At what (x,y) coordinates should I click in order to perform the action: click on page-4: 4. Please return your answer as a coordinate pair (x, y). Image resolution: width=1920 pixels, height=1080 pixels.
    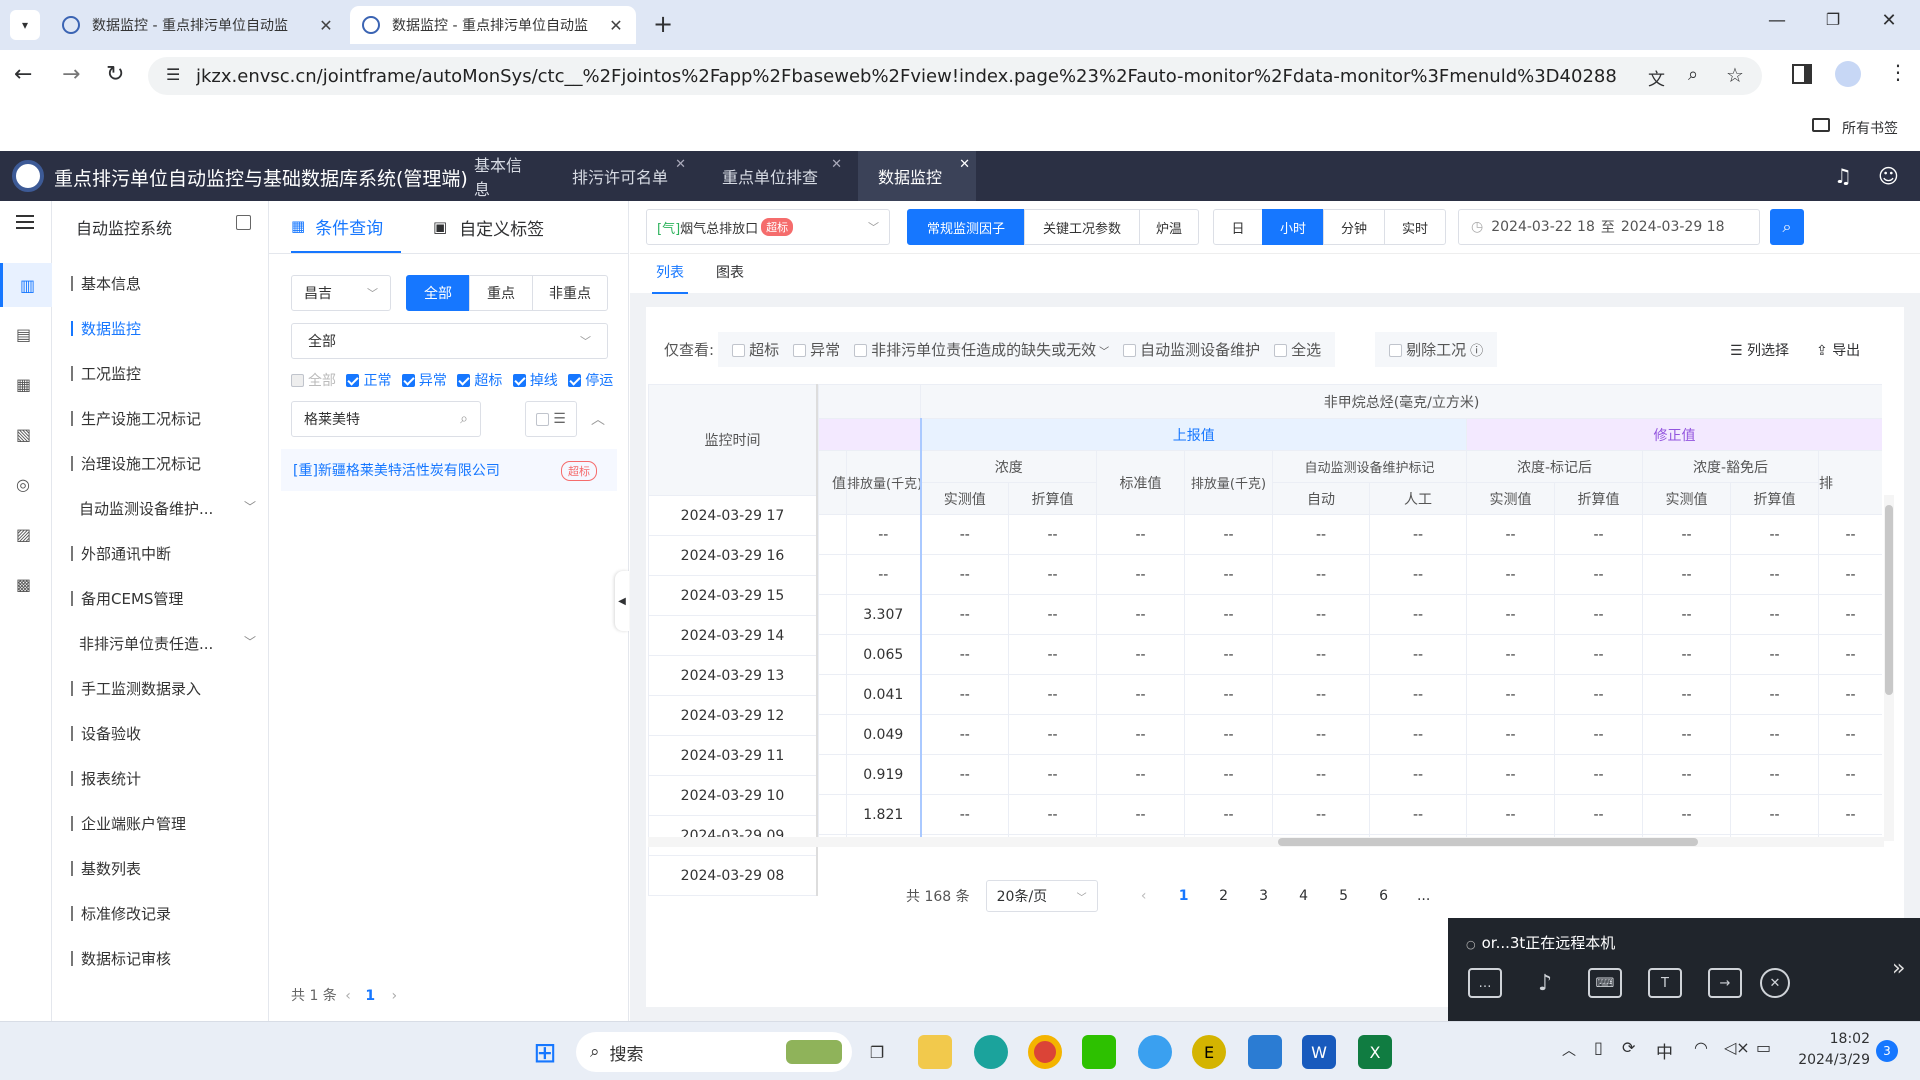
    Looking at the image, I should click on (1304, 896).